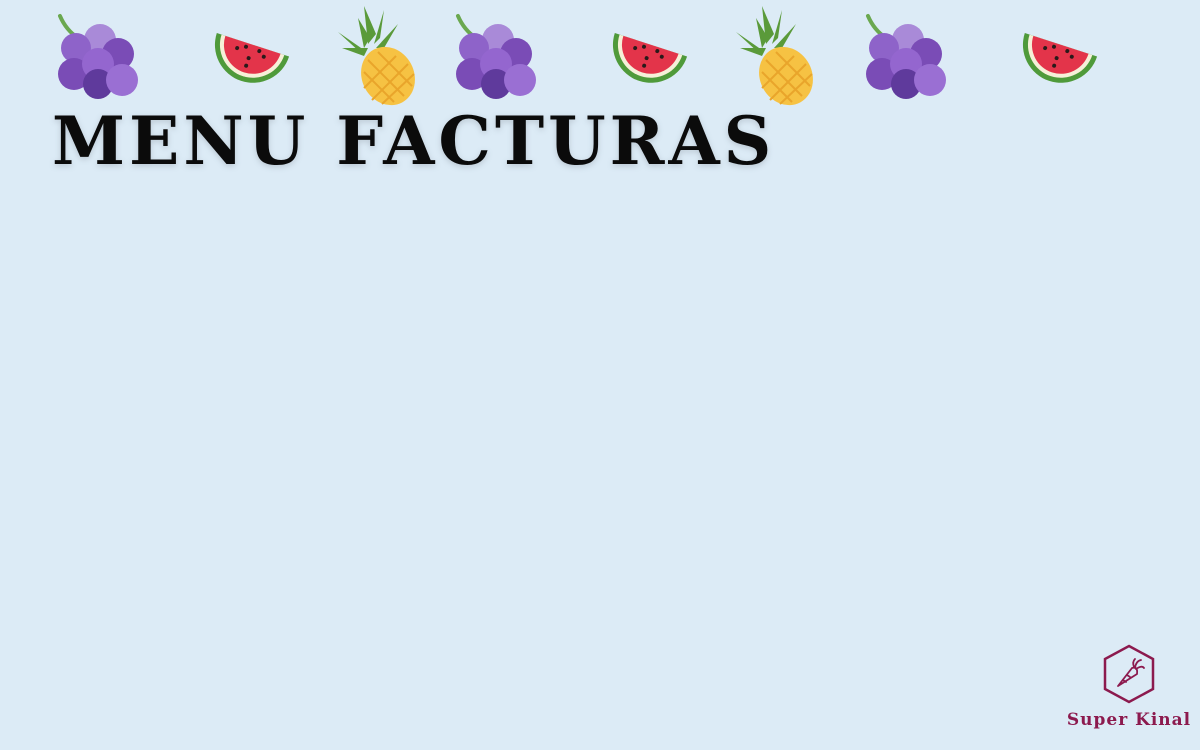 The width and height of the screenshot is (1200, 750). What do you see at coordinates (414, 141) in the screenshot?
I see `page-title: MENU FACTURAS` at bounding box center [414, 141].